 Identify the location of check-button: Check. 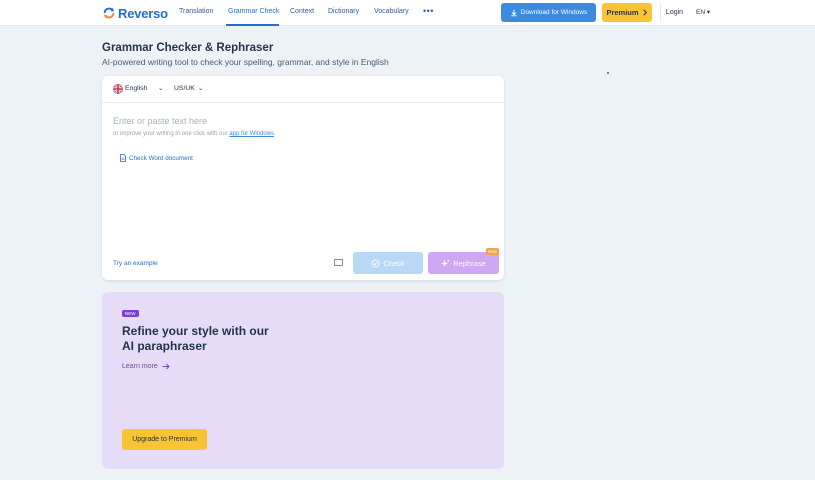
(388, 263).